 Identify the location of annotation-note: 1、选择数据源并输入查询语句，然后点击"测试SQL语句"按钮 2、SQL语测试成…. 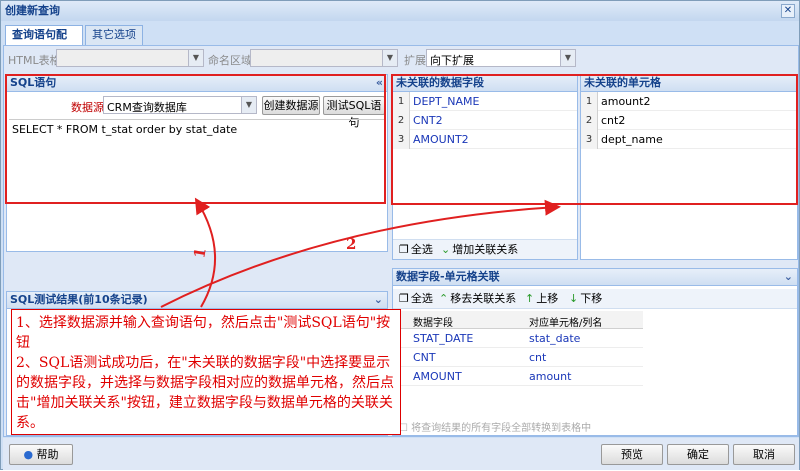
(206, 372).